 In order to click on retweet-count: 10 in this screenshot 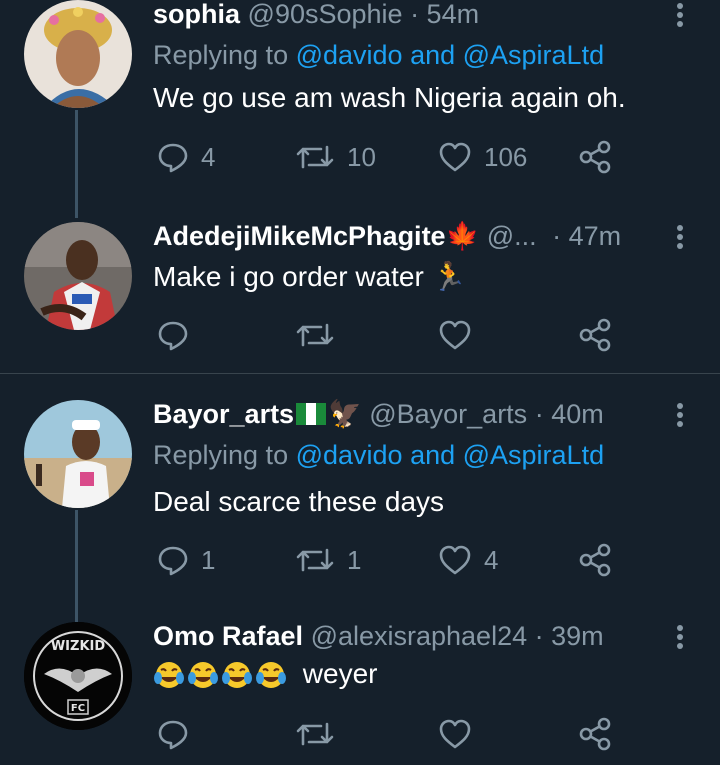, I will do `click(361, 156)`.